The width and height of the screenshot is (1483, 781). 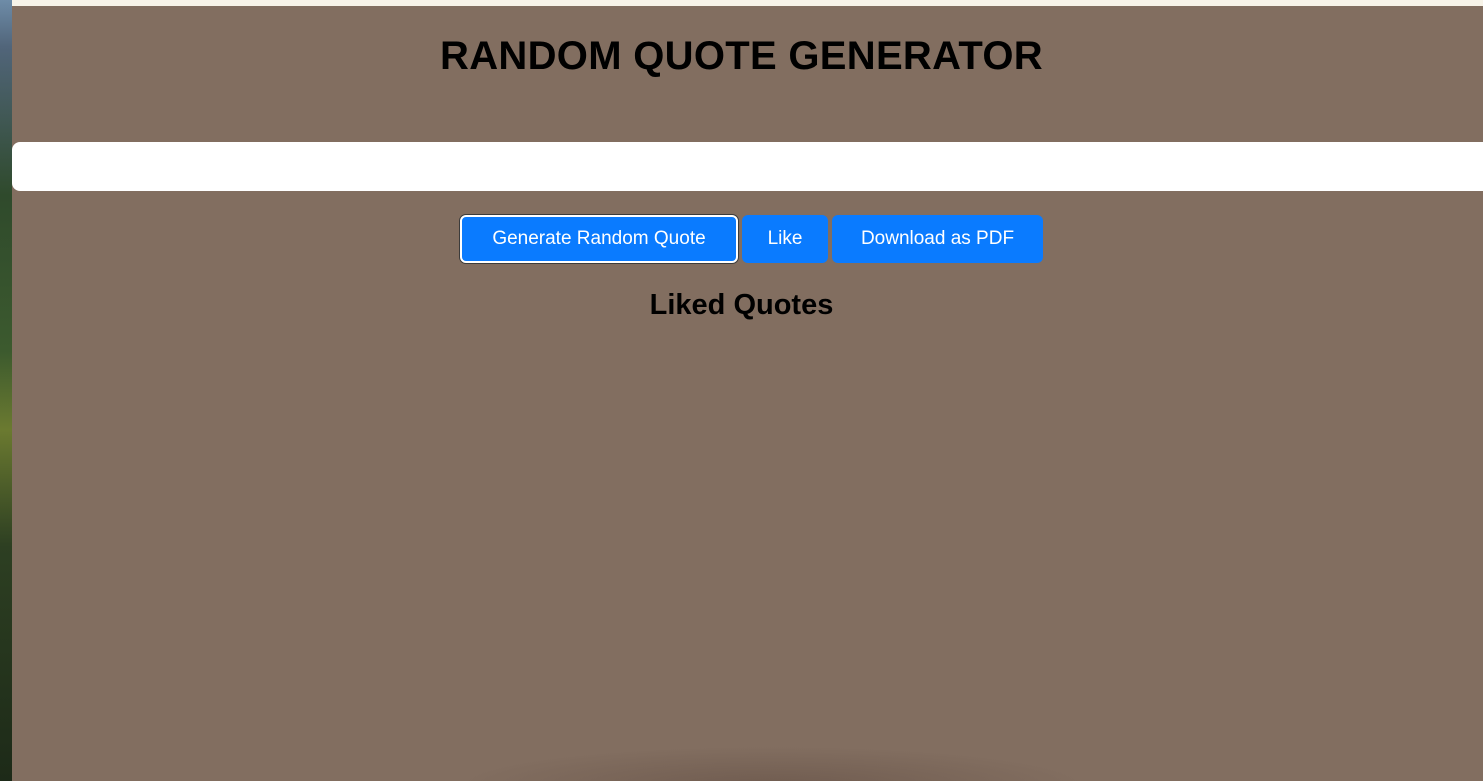 What do you see at coordinates (937, 239) in the screenshot?
I see `download-pdf-button: Download as PDF` at bounding box center [937, 239].